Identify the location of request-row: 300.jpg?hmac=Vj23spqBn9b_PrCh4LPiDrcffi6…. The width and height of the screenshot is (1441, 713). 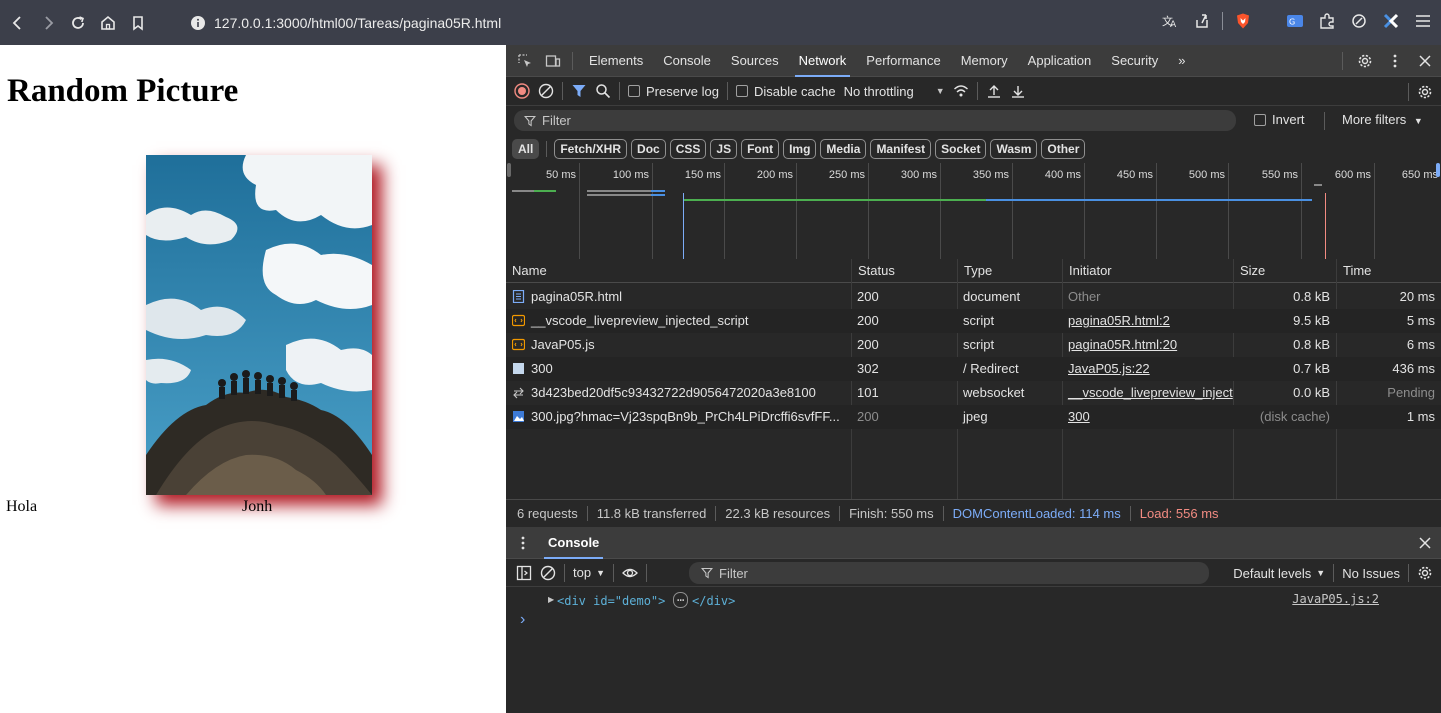
(973, 417).